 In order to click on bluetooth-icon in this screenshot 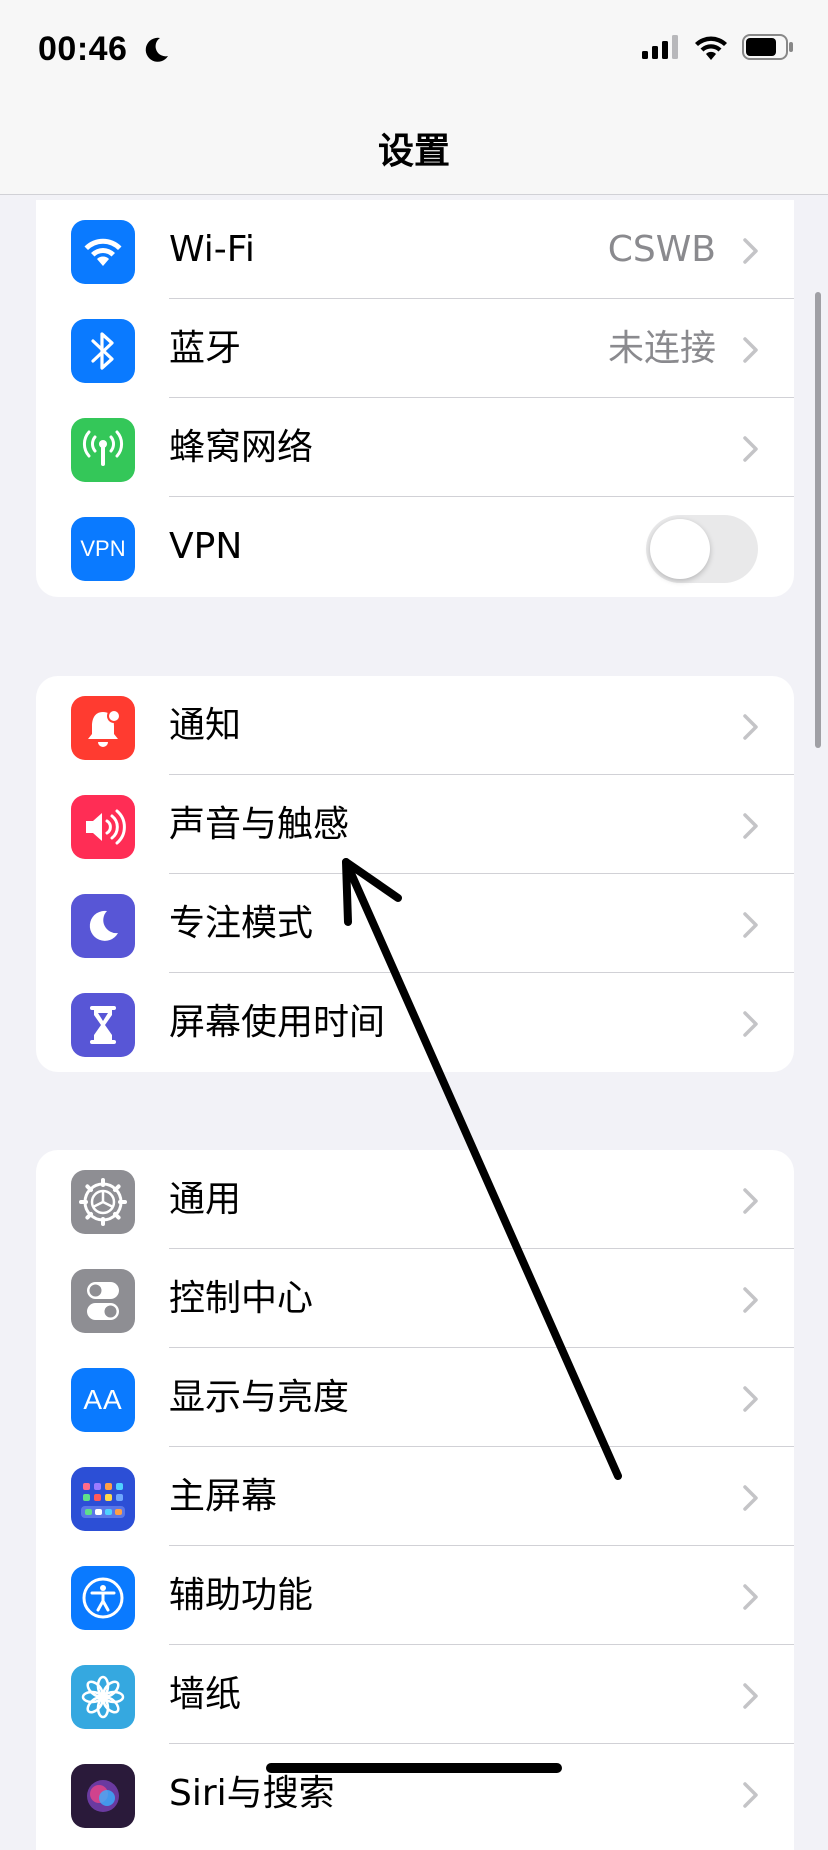, I will do `click(103, 351)`.